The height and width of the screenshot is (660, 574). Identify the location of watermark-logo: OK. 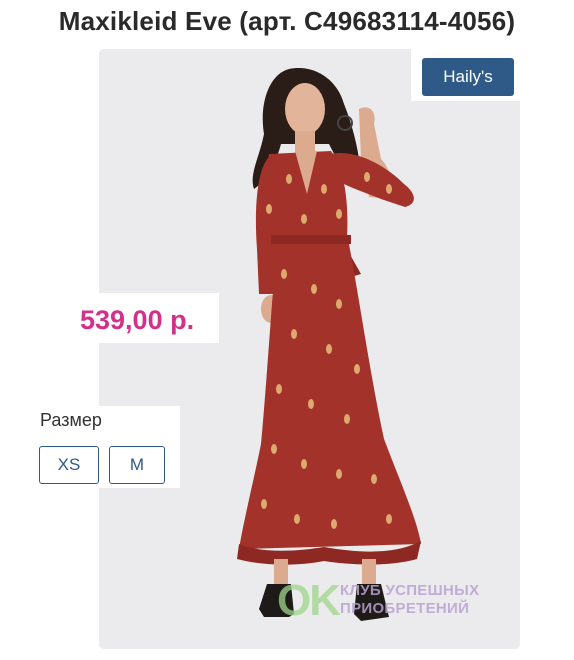
(309, 600).